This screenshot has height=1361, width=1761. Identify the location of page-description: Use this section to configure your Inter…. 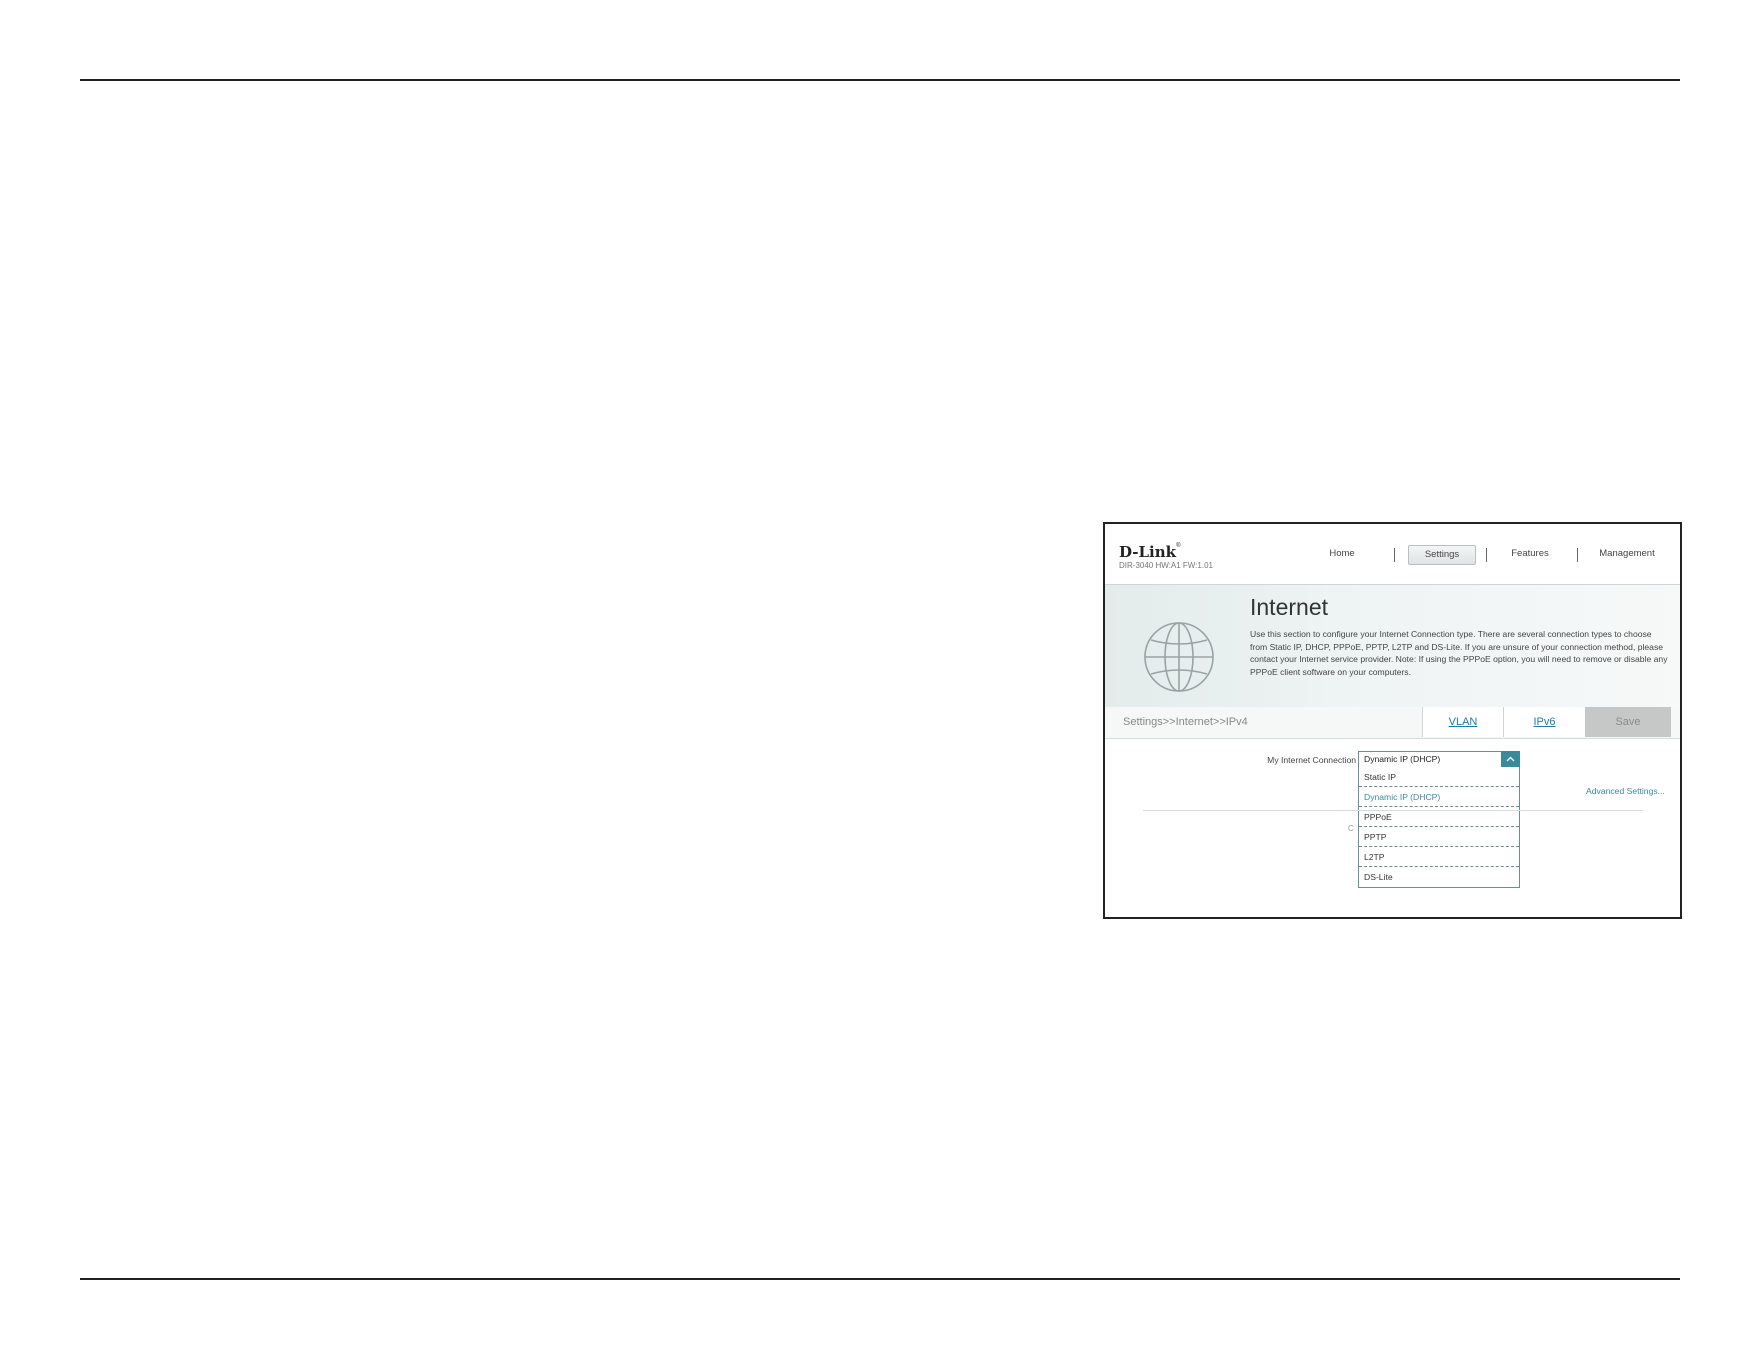
(1459, 653).